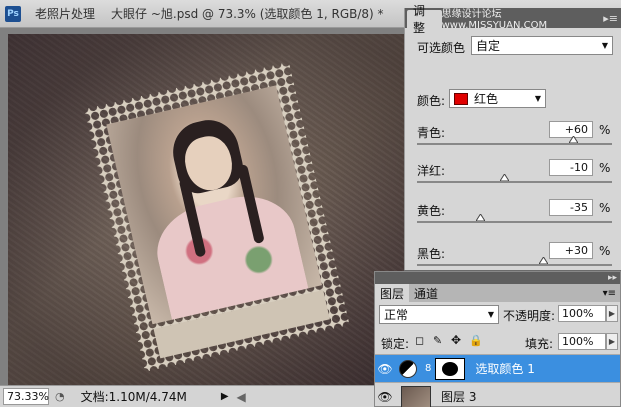  I want to click on blend-mode-dropdown: 正常 ▼, so click(439, 314).